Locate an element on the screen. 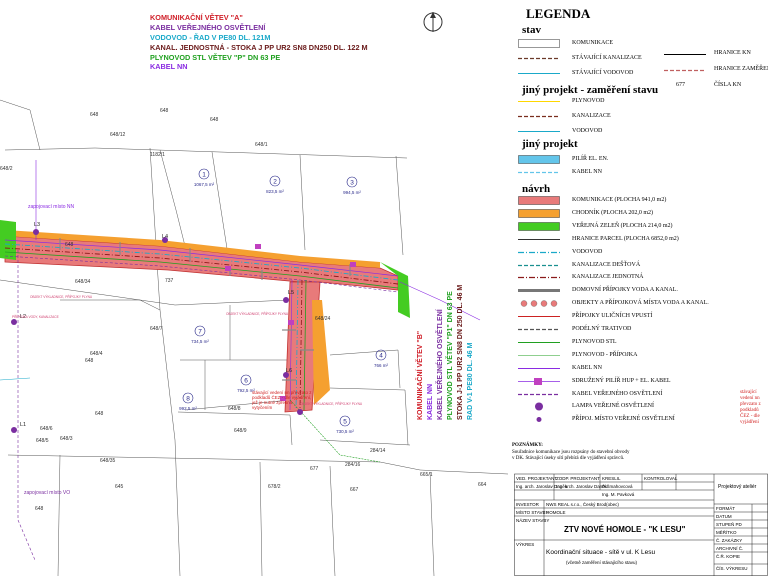 Image resolution: width=768 pixels, height=576 pixels. legend-label: CHODNÍK (PLOCHA 202,0 m2) is located at coordinates (612, 212).